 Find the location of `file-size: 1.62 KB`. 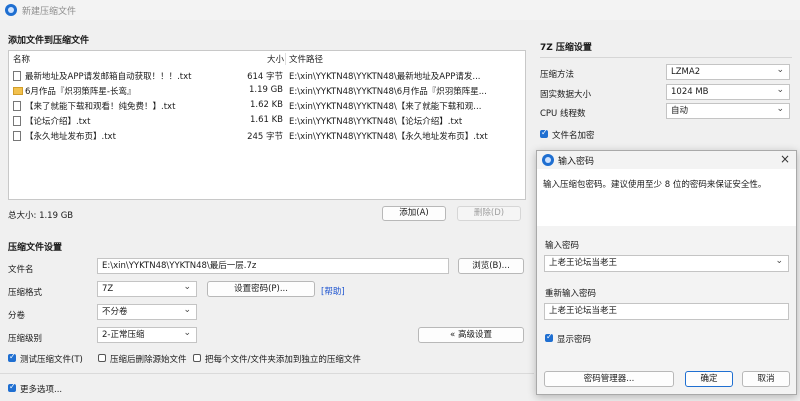

file-size: 1.62 KB is located at coordinates (266, 105).